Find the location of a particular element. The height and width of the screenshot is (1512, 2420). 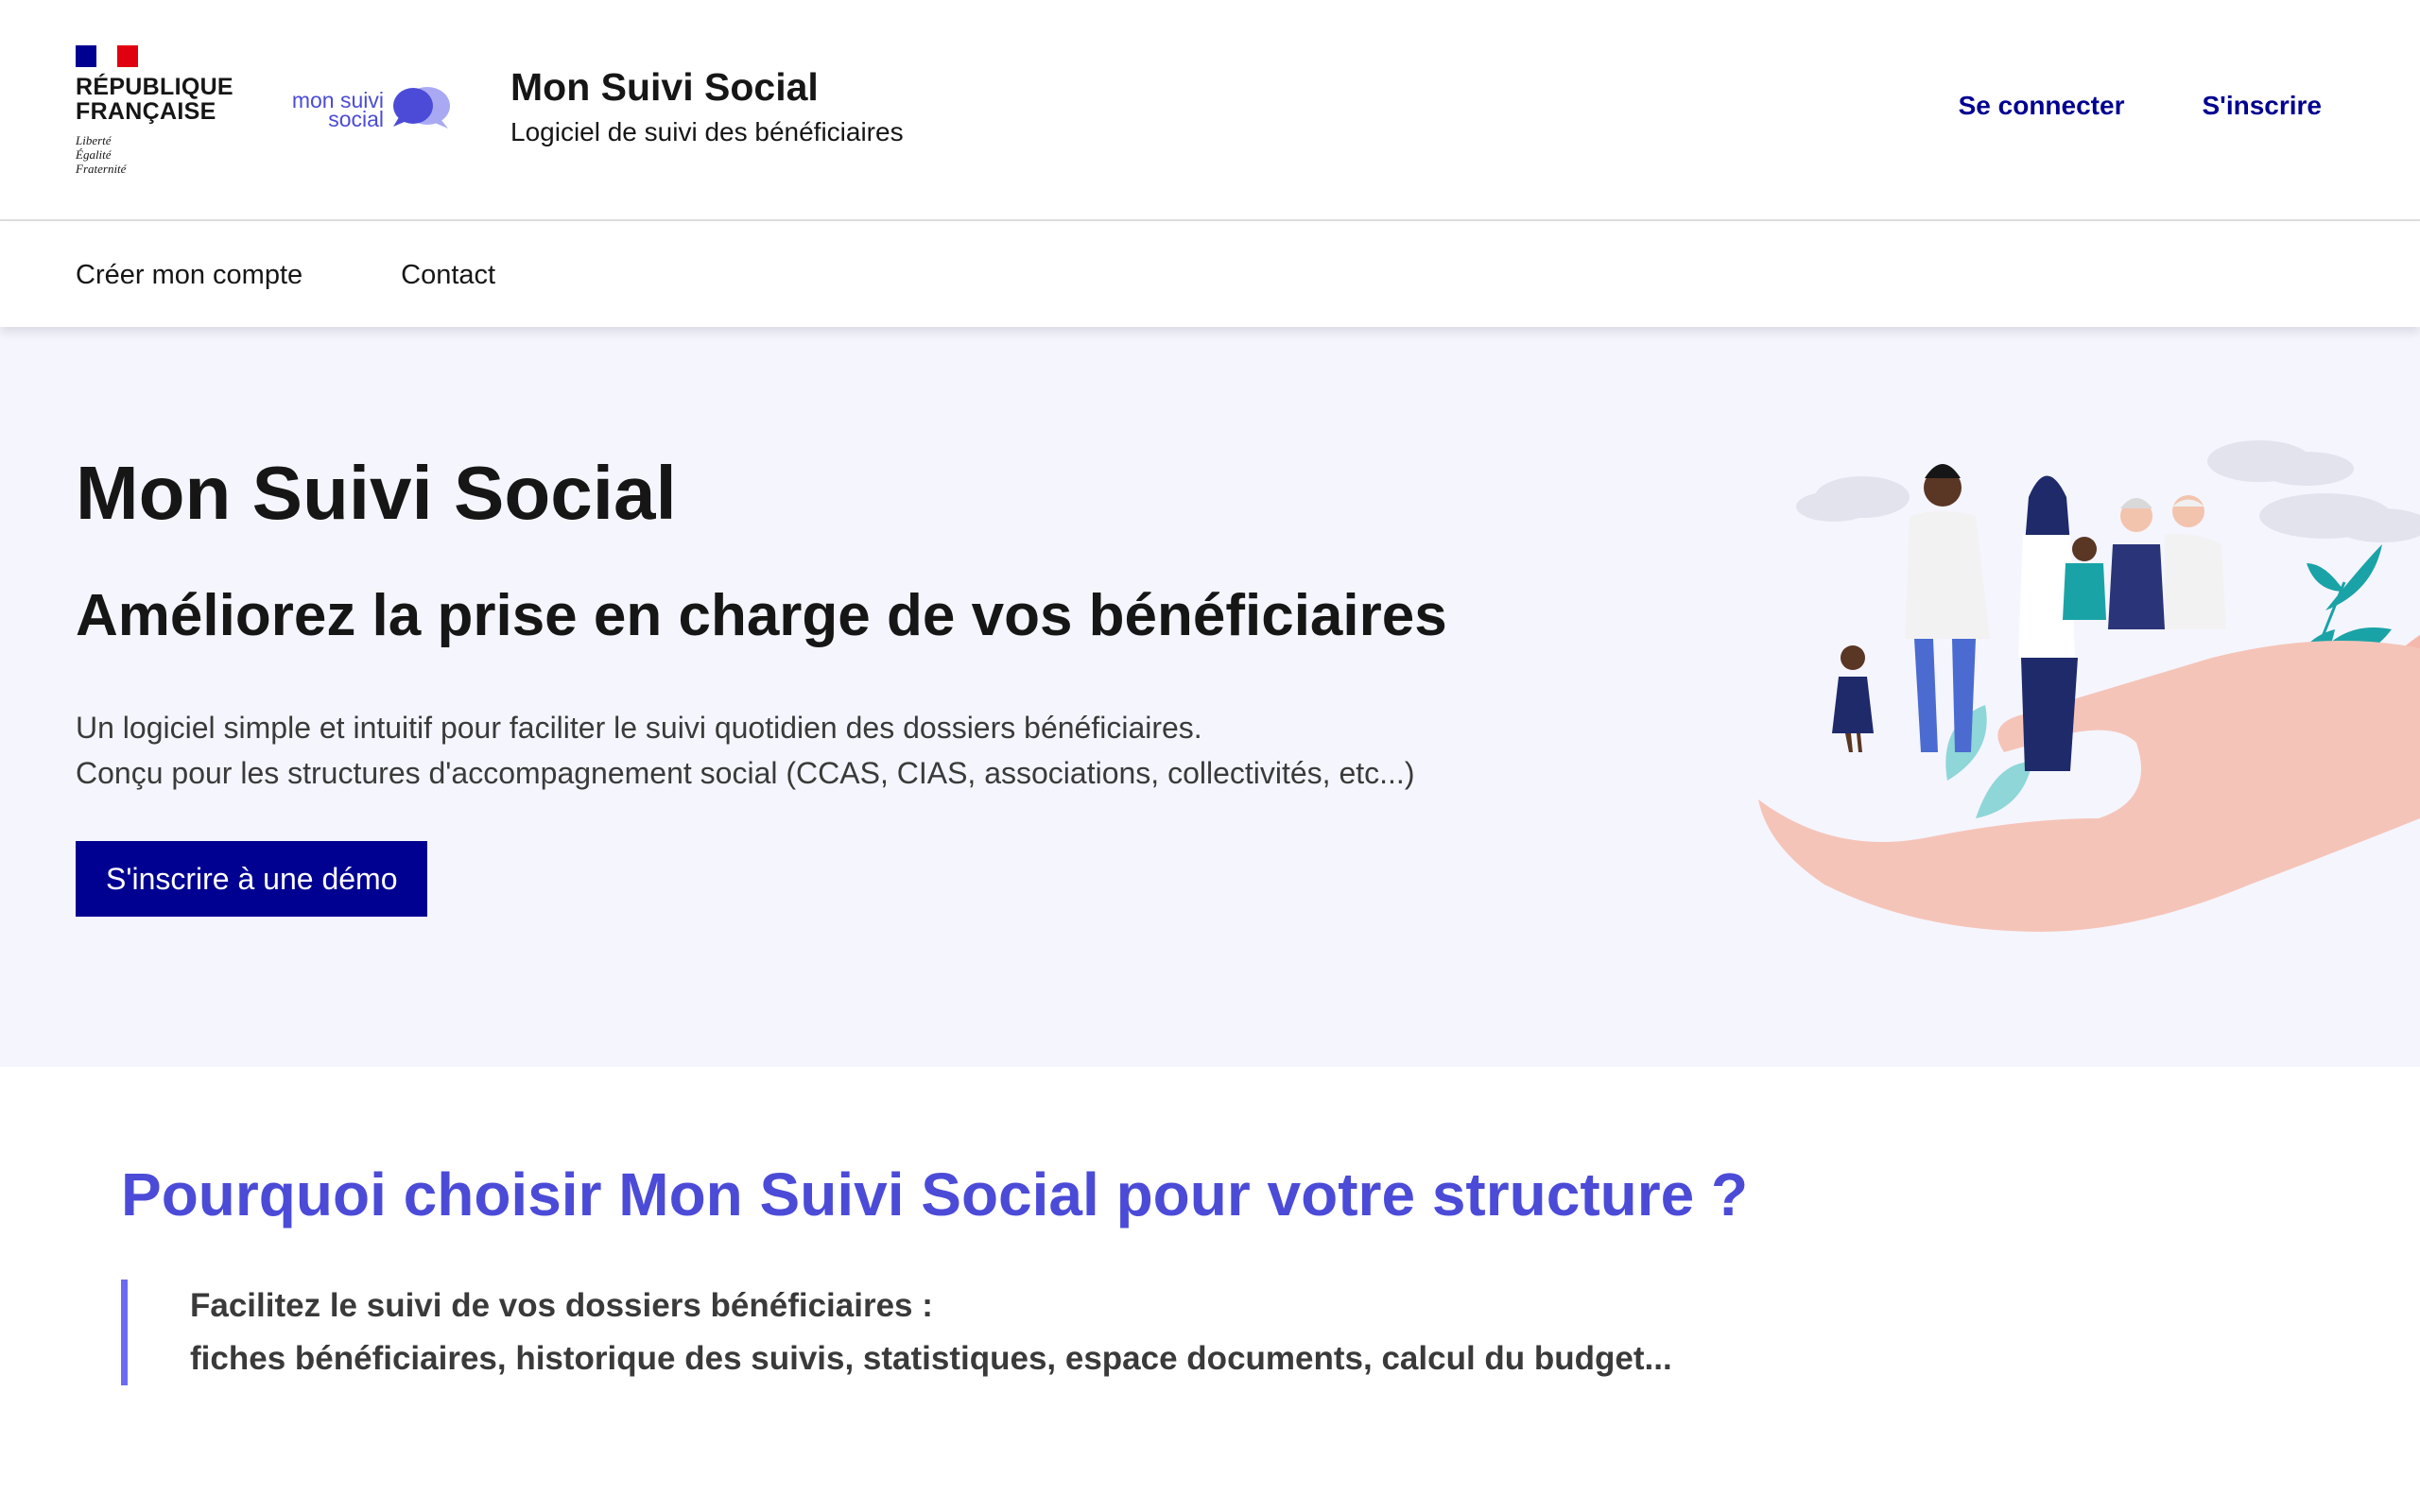

mon-suivi-social-logo: mon suivi social is located at coordinates (367, 111).